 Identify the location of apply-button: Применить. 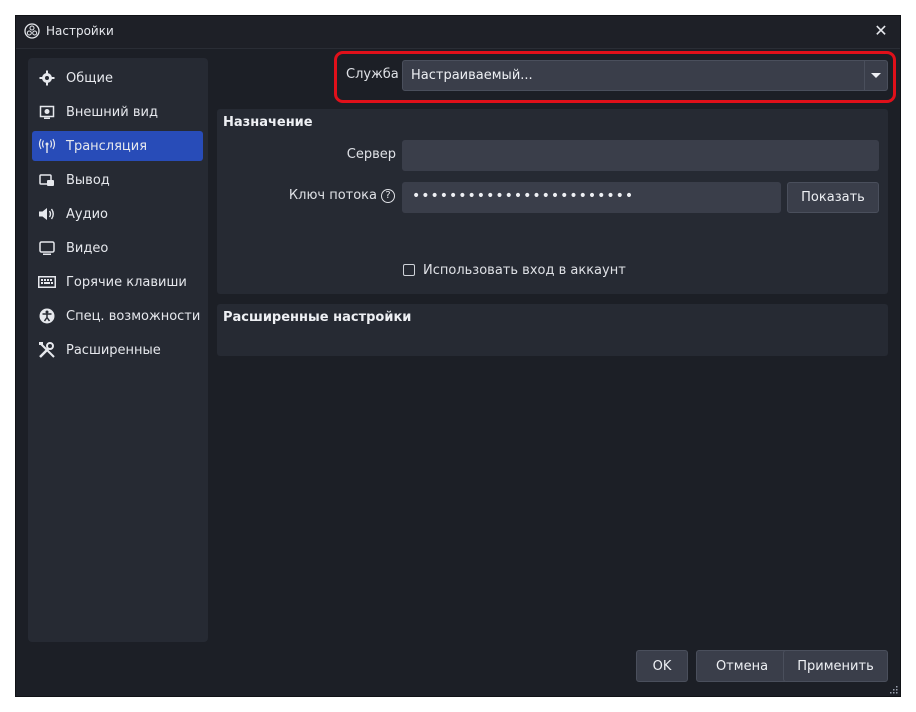
(835, 666).